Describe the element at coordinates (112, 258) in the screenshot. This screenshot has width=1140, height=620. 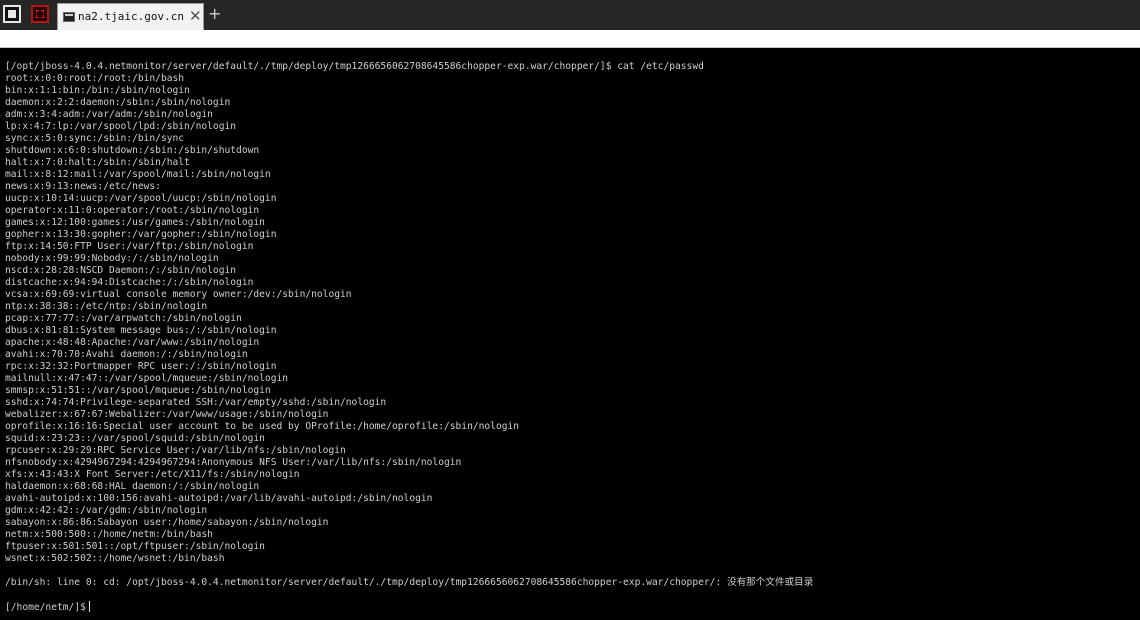
I see `output-line: nobody:x:99:99:Nobody:/:/sbin/nologin` at that location.